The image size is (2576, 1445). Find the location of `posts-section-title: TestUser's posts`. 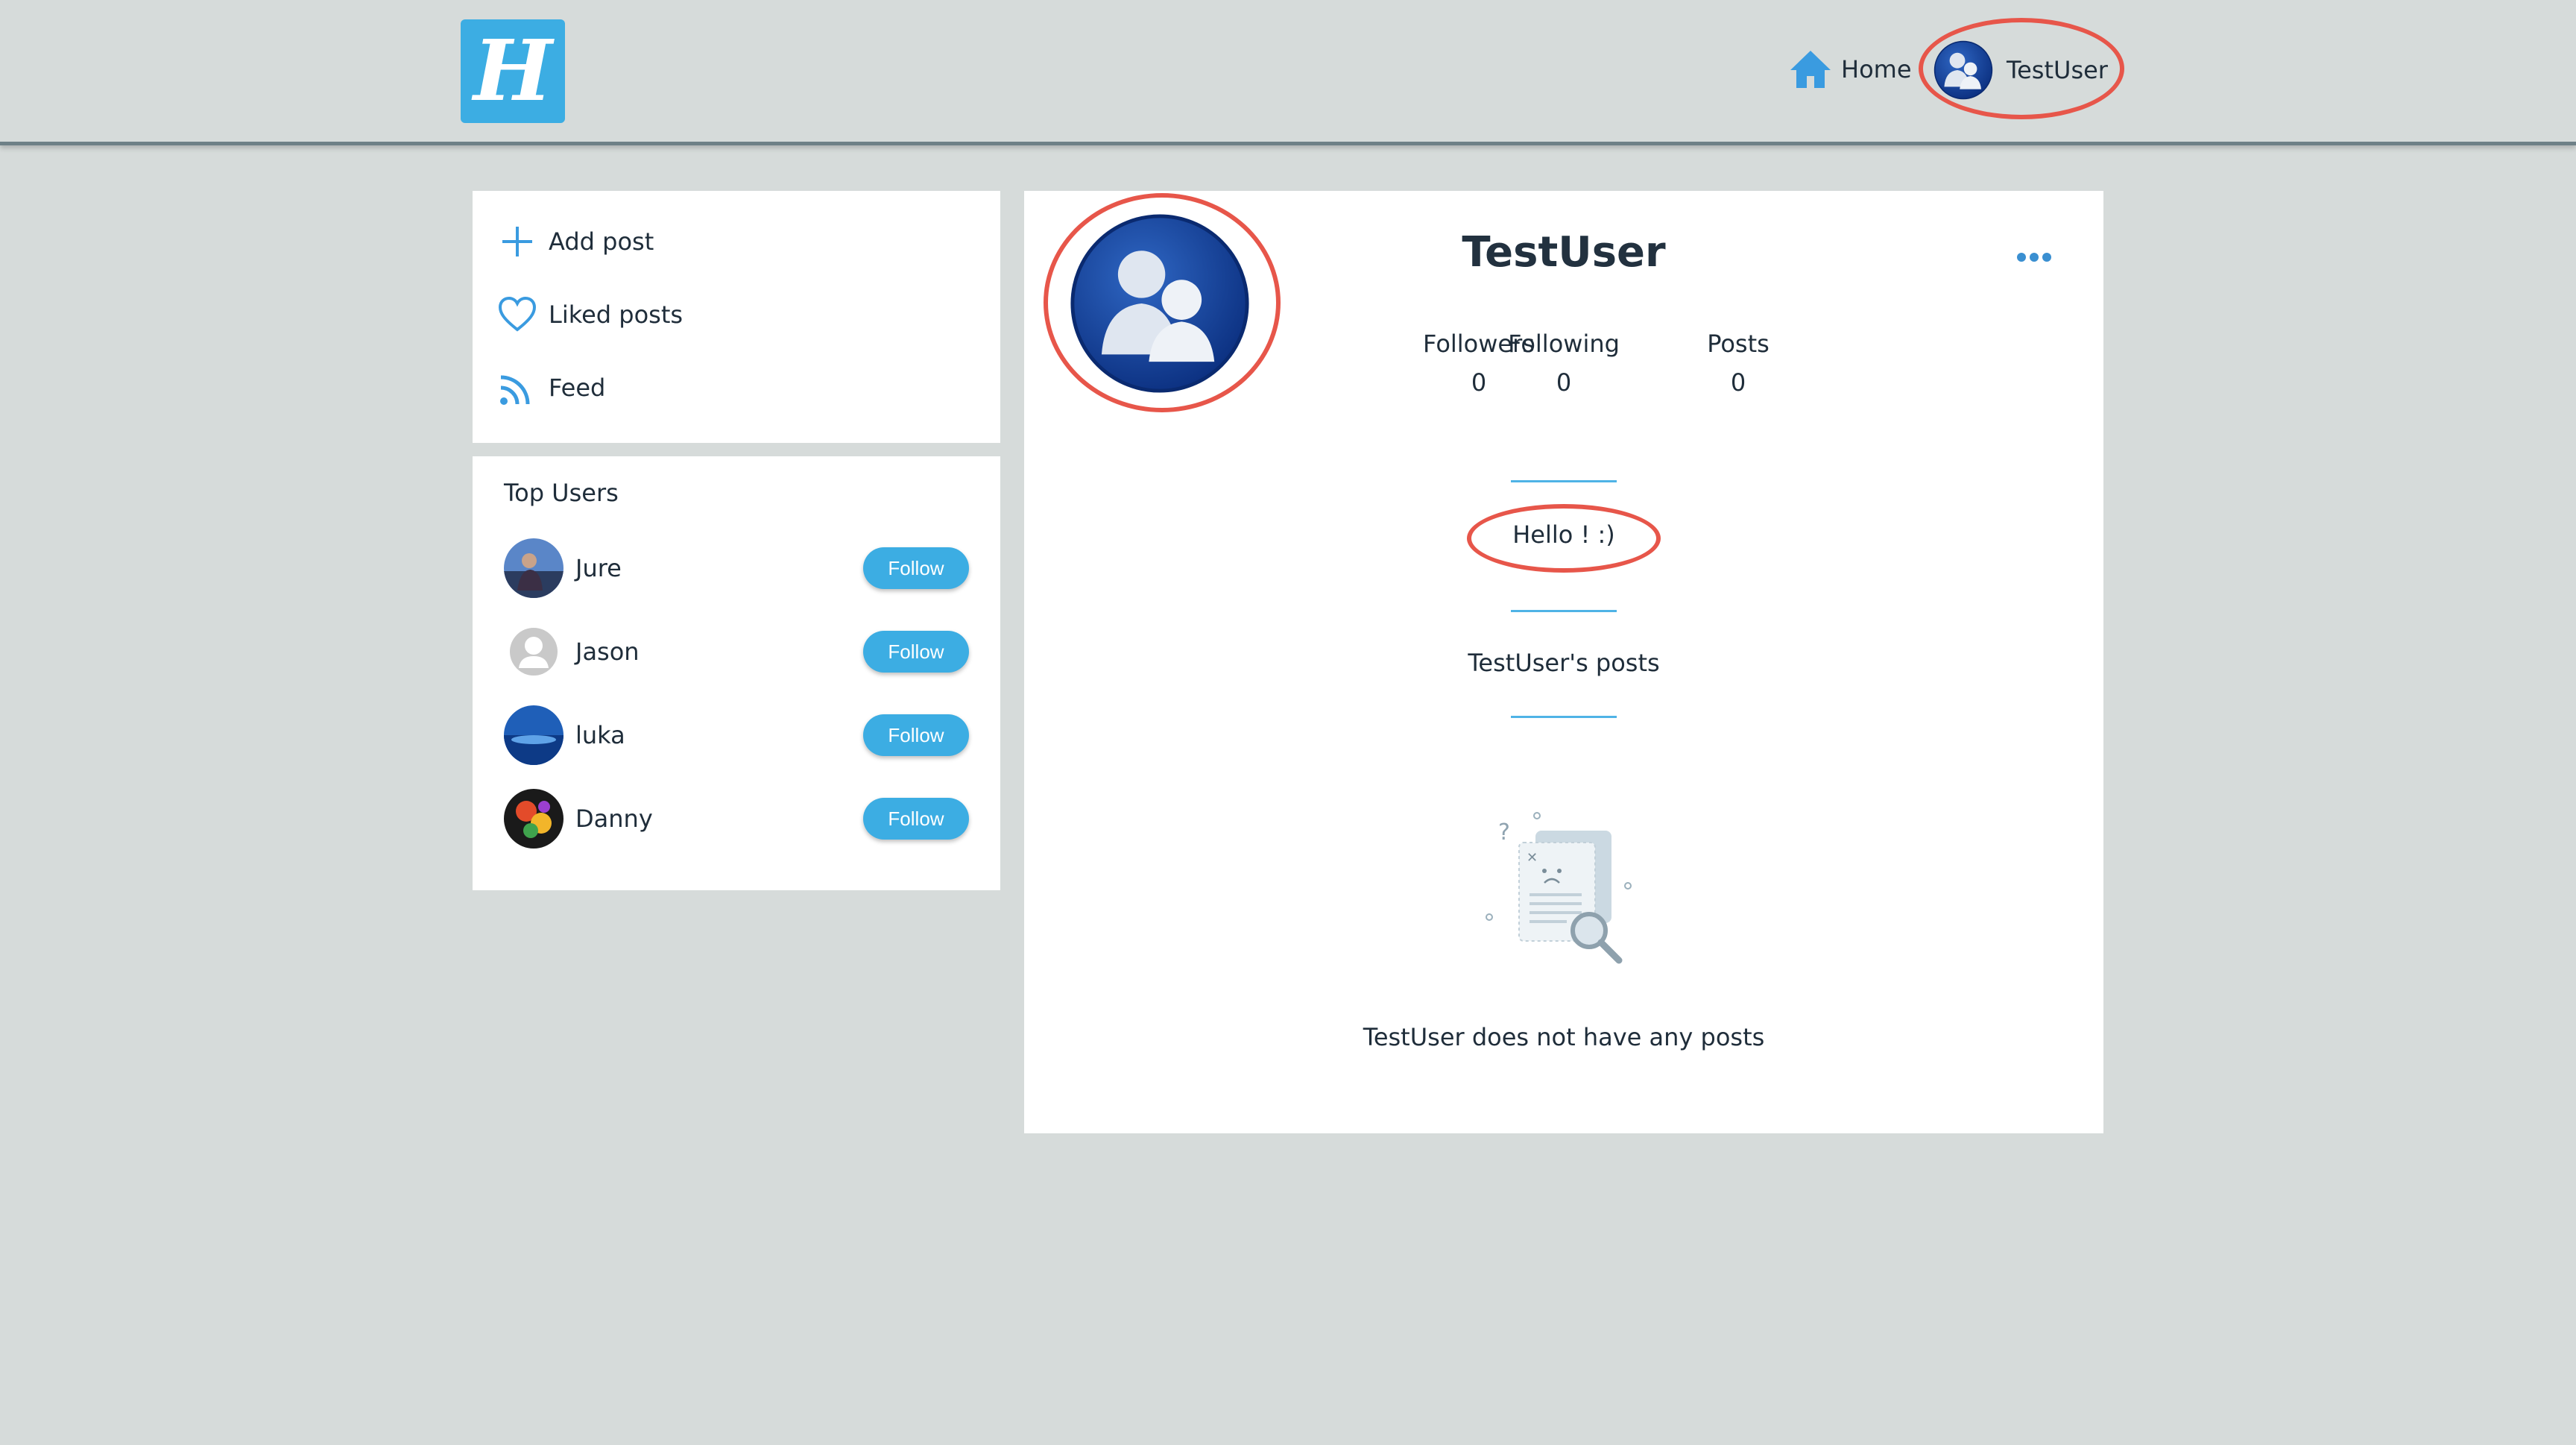

posts-section-title: TestUser's posts is located at coordinates (1564, 663).